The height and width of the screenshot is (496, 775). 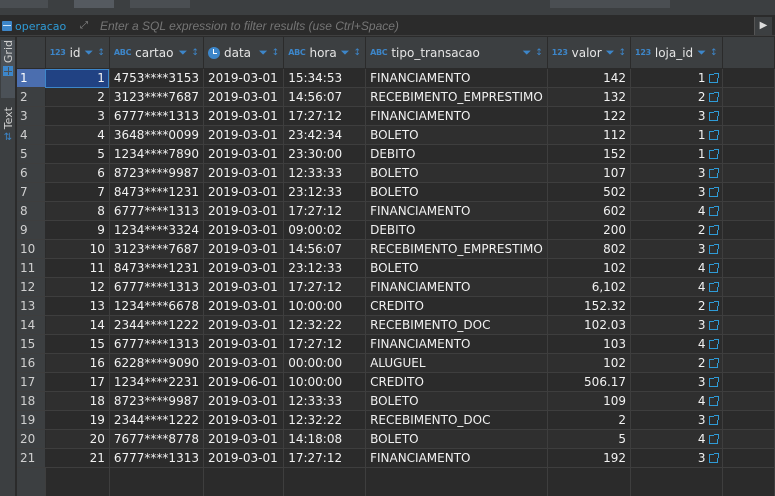 I want to click on cell-id: 13, so click(x=77, y=306).